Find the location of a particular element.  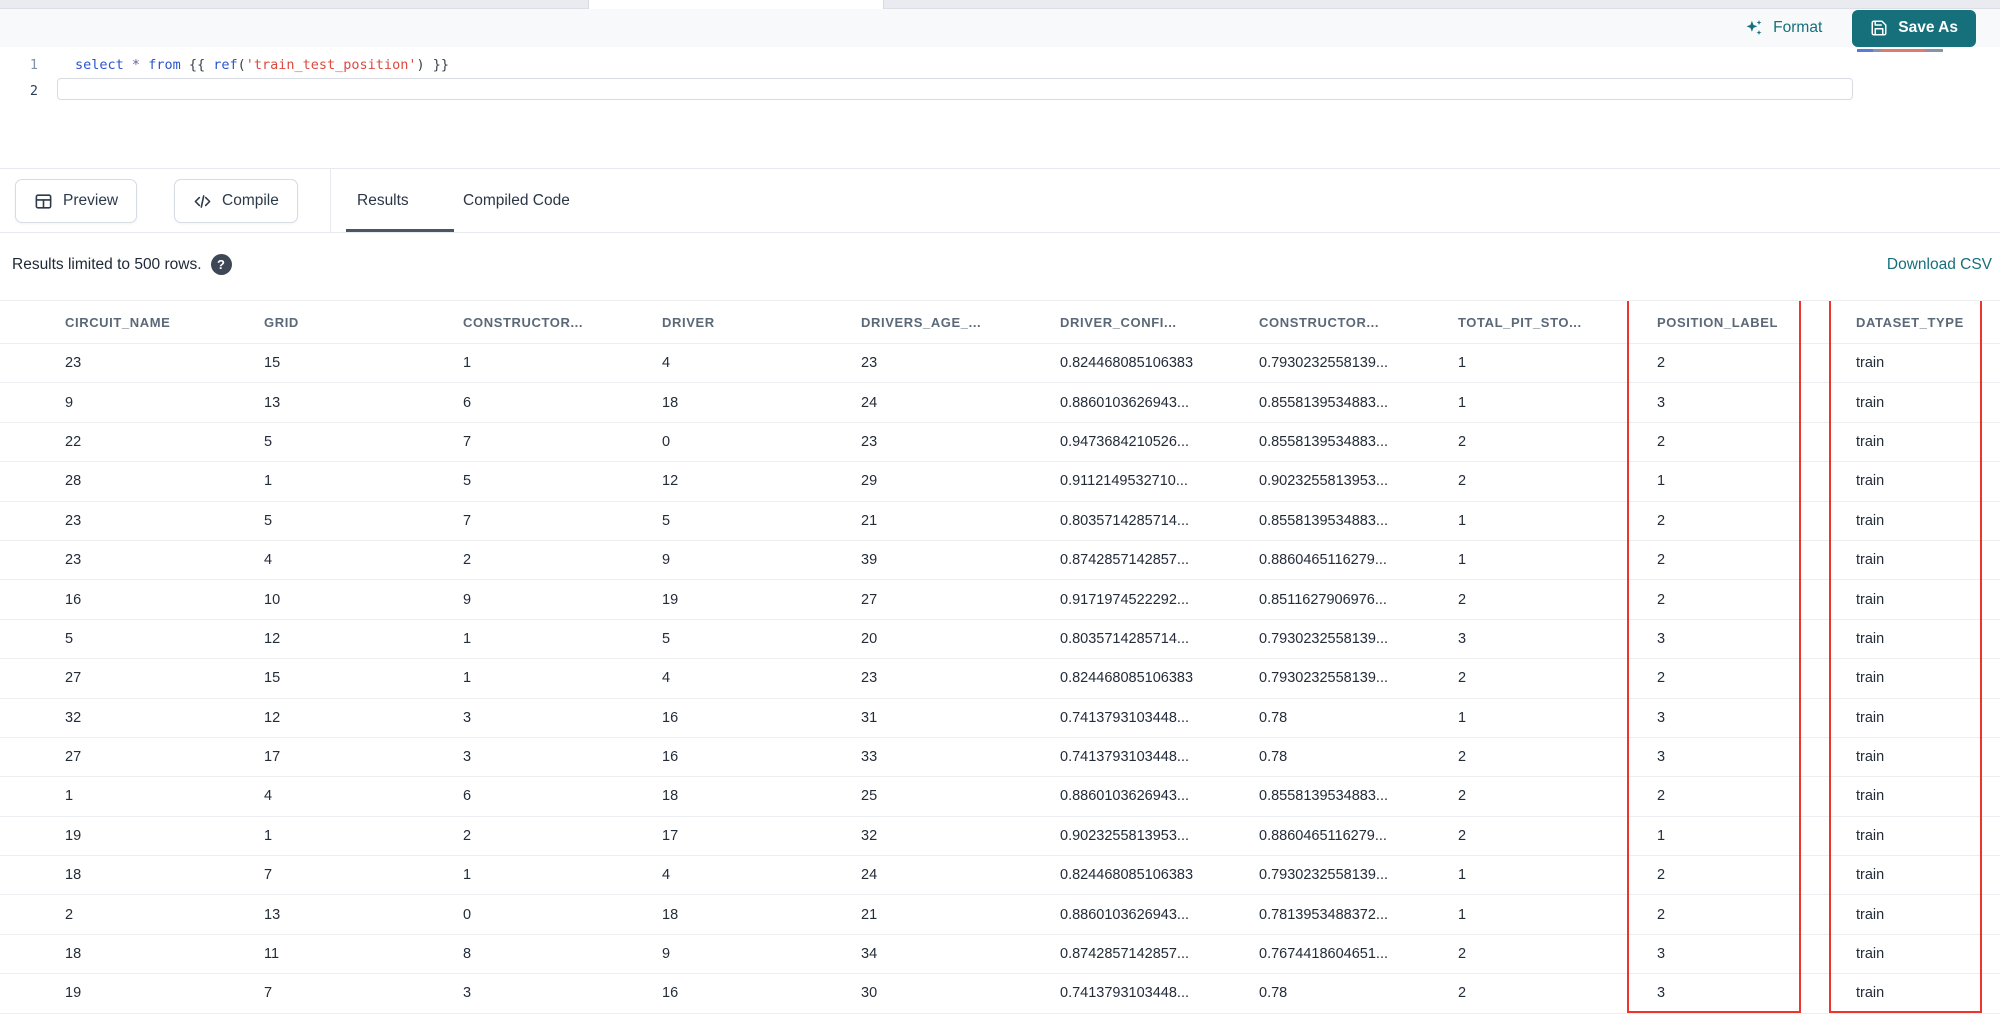

tab-results: Results is located at coordinates (383, 200).